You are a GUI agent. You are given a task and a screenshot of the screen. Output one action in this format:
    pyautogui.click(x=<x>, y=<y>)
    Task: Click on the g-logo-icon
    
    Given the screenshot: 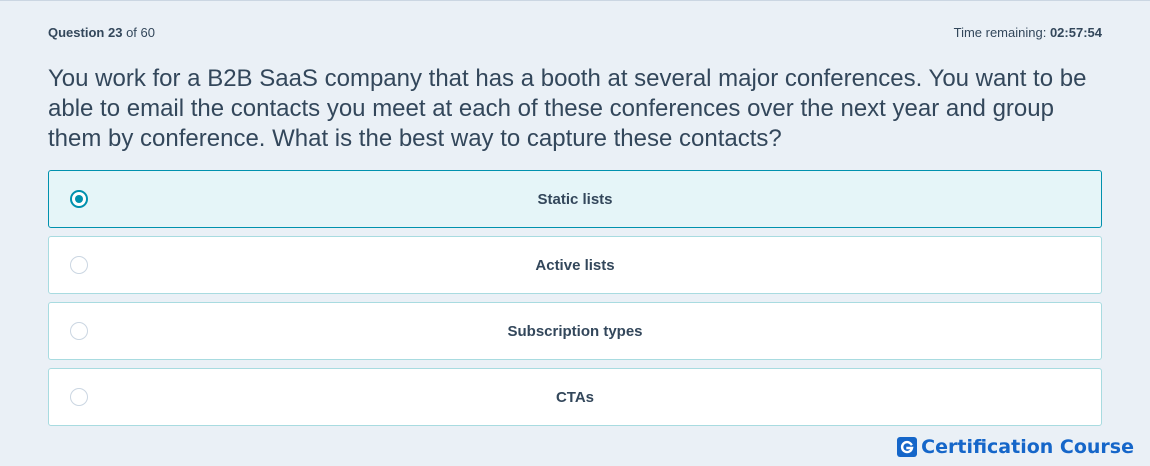 What is the action you would take?
    pyautogui.click(x=907, y=447)
    